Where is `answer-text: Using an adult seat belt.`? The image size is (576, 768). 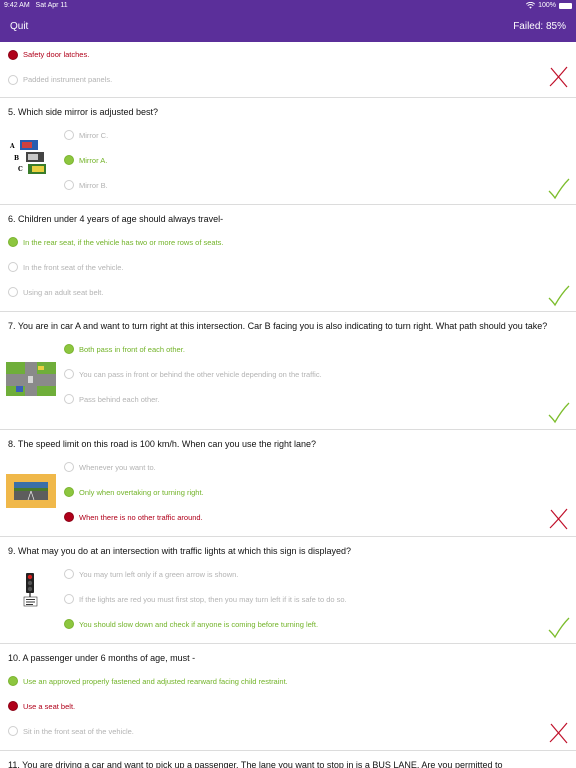 answer-text: Using an adult seat belt. is located at coordinates (63, 292).